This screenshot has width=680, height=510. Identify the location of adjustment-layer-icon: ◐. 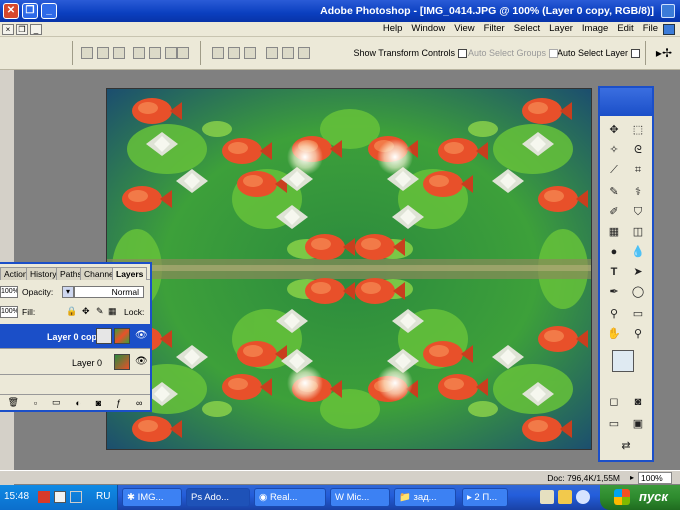
(77, 403).